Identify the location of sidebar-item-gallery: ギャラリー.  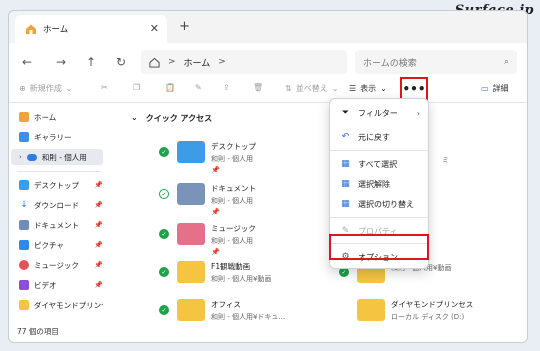
(61, 137).